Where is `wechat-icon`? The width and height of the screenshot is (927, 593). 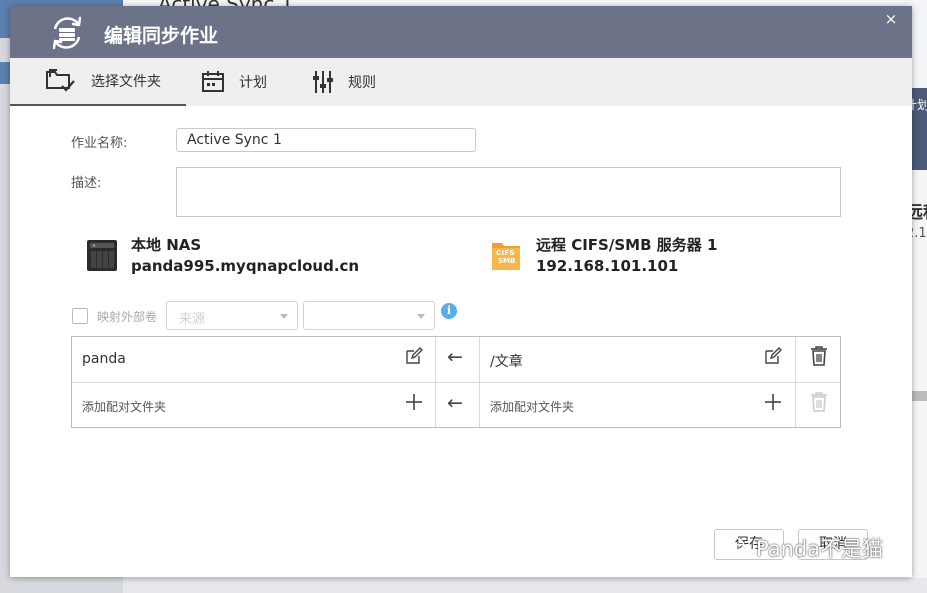 wechat-icon is located at coordinates (736, 548).